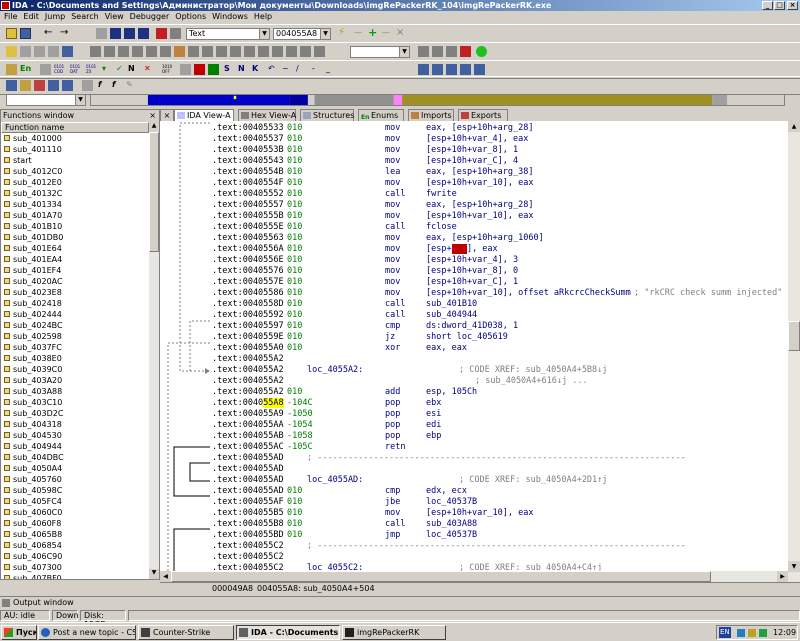  Describe the element at coordinates (291, 51) in the screenshot. I see `structs-icon` at that location.